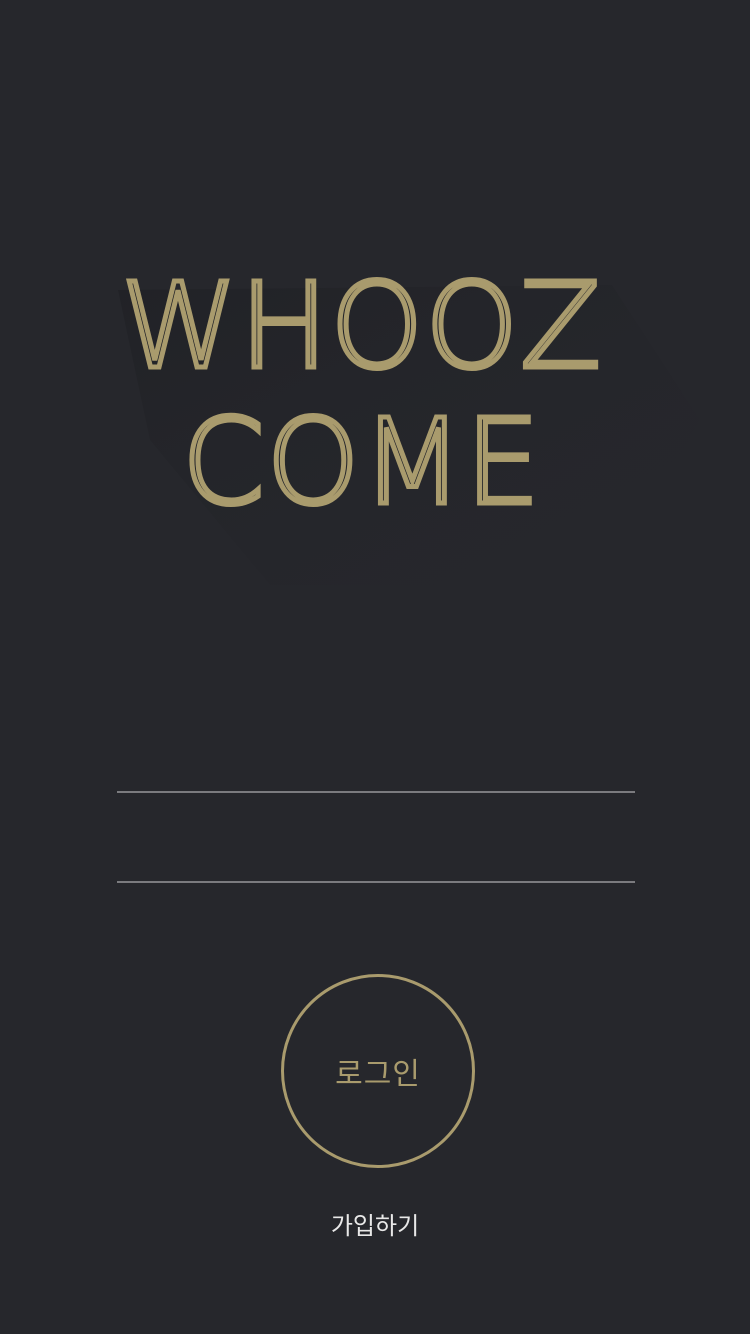  I want to click on logo-line-come: COME, so click(362, 462).